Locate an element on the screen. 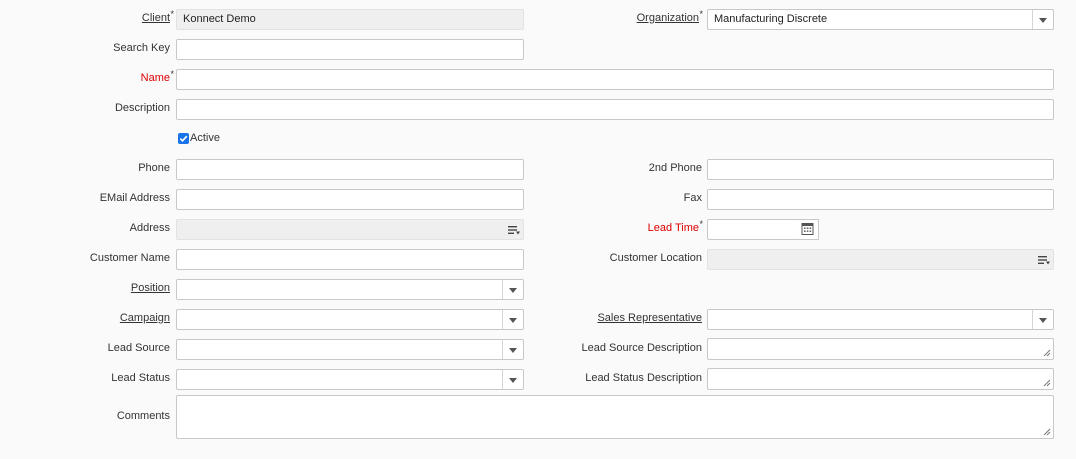  organization-value: Manufacturing Discrete is located at coordinates (771, 19).